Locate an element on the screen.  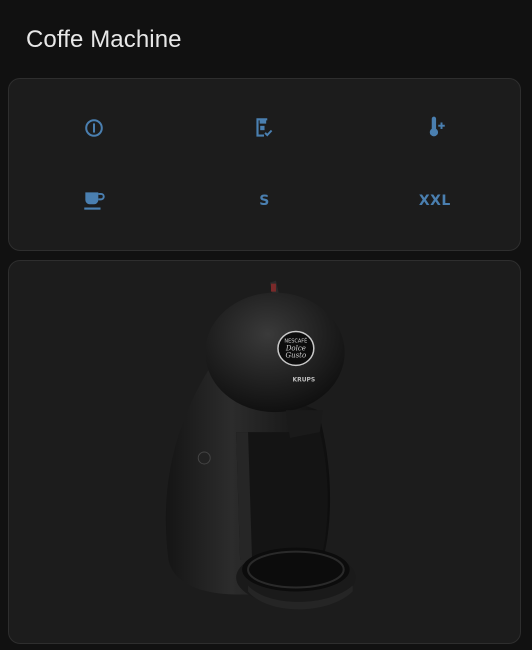
size-s-button: S is located at coordinates (264, 202).